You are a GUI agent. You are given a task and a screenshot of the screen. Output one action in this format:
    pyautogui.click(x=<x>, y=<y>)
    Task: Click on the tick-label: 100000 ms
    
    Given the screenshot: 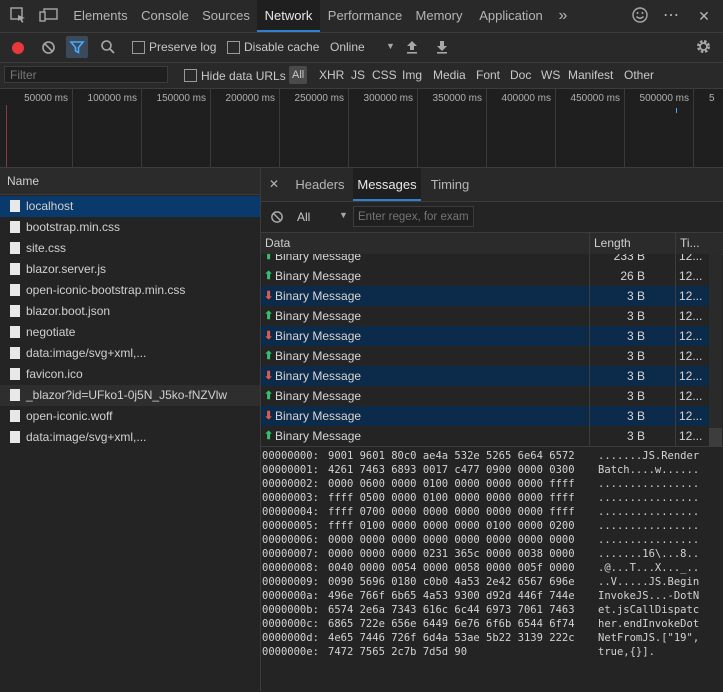 What is the action you would take?
    pyautogui.click(x=112, y=98)
    